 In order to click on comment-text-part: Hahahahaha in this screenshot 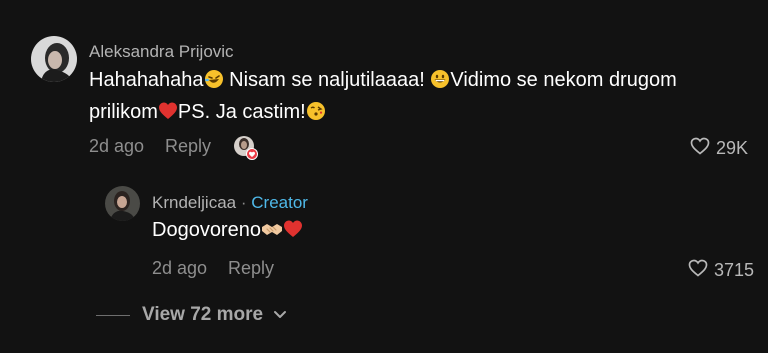, I will do `click(146, 80)`.